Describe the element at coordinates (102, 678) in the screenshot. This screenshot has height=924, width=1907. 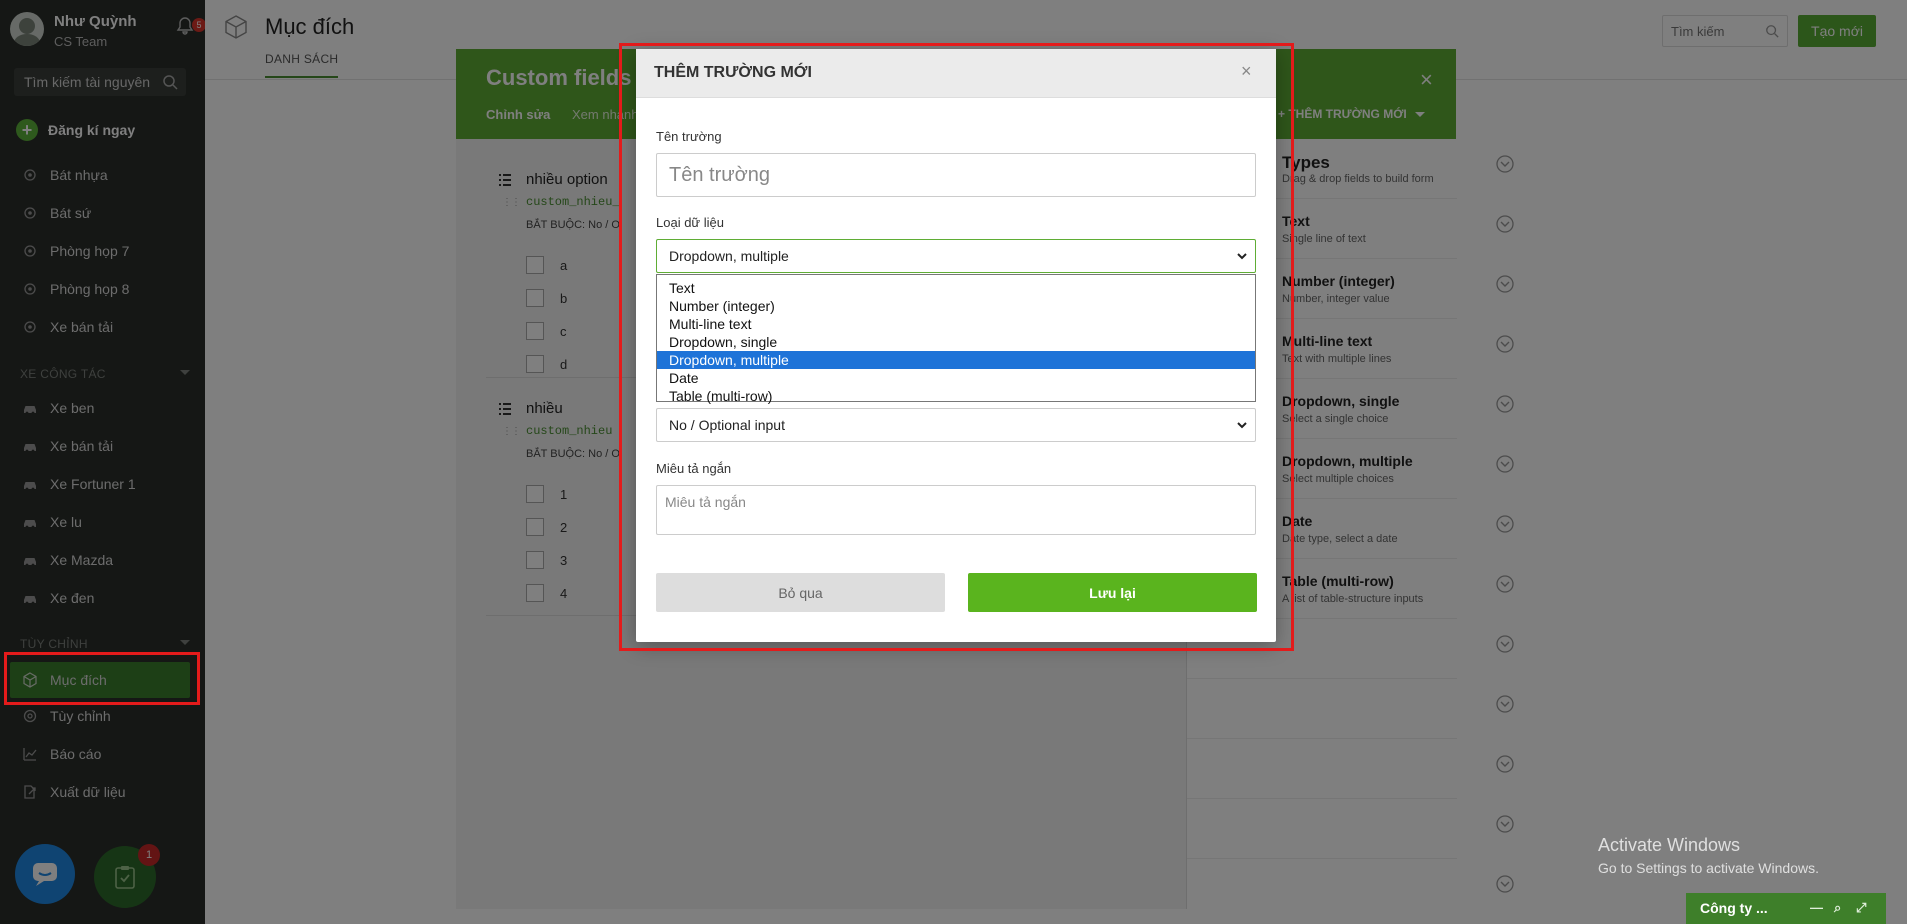
I see `annotation-highlight-sidebar` at that location.